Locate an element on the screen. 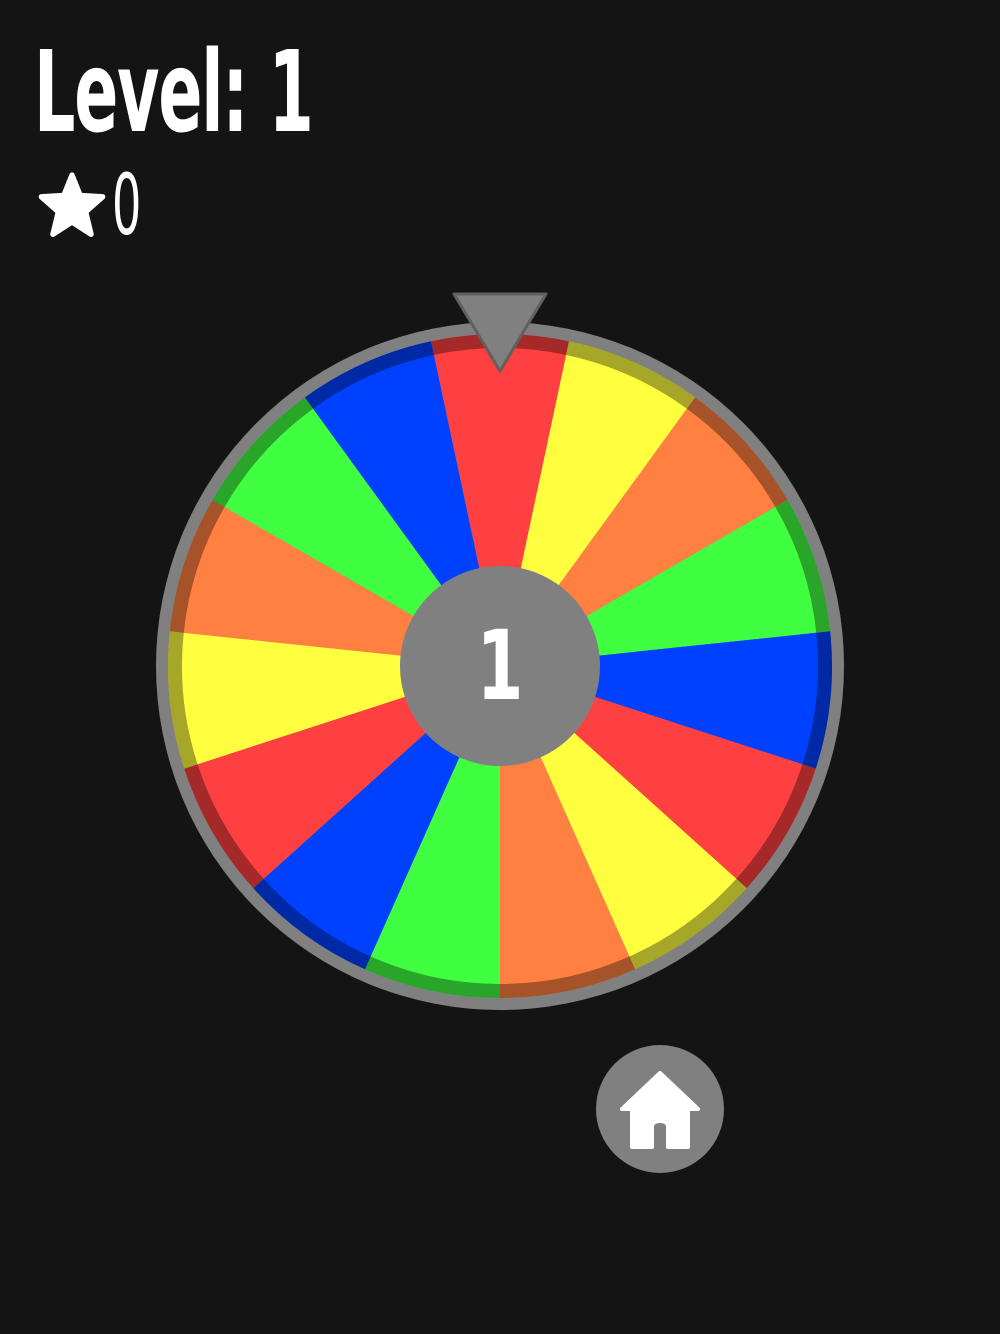  home-icon is located at coordinates (660, 1110).